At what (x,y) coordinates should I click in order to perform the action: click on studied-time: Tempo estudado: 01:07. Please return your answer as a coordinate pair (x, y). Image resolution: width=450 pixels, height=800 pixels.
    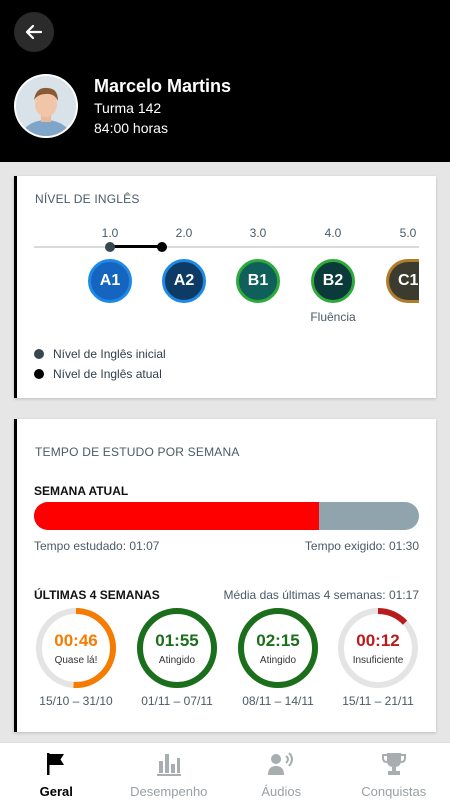
    Looking at the image, I should click on (97, 546).